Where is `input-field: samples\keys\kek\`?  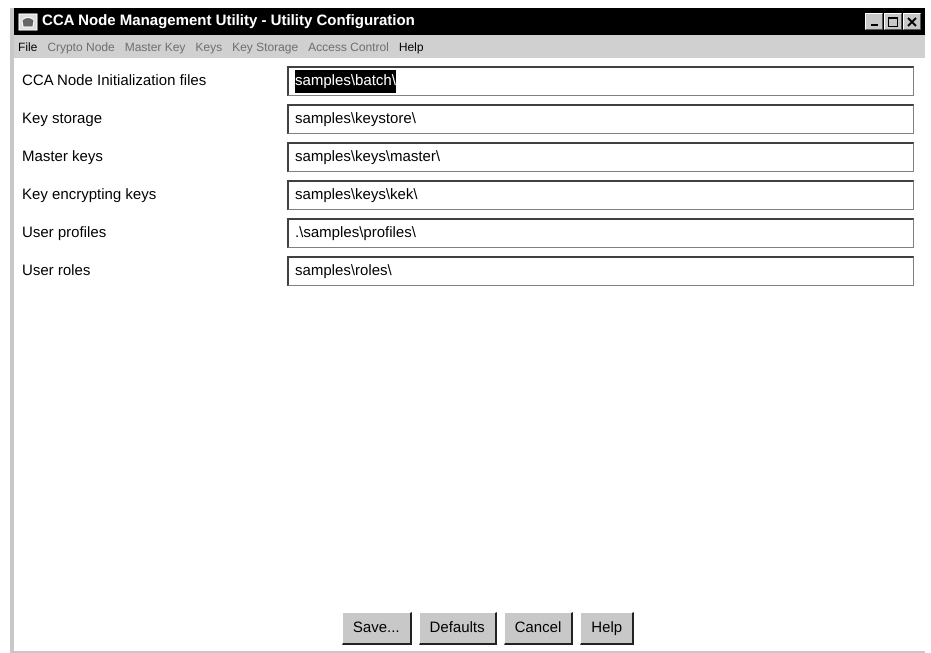 input-field: samples\keys\kek\ is located at coordinates (600, 195).